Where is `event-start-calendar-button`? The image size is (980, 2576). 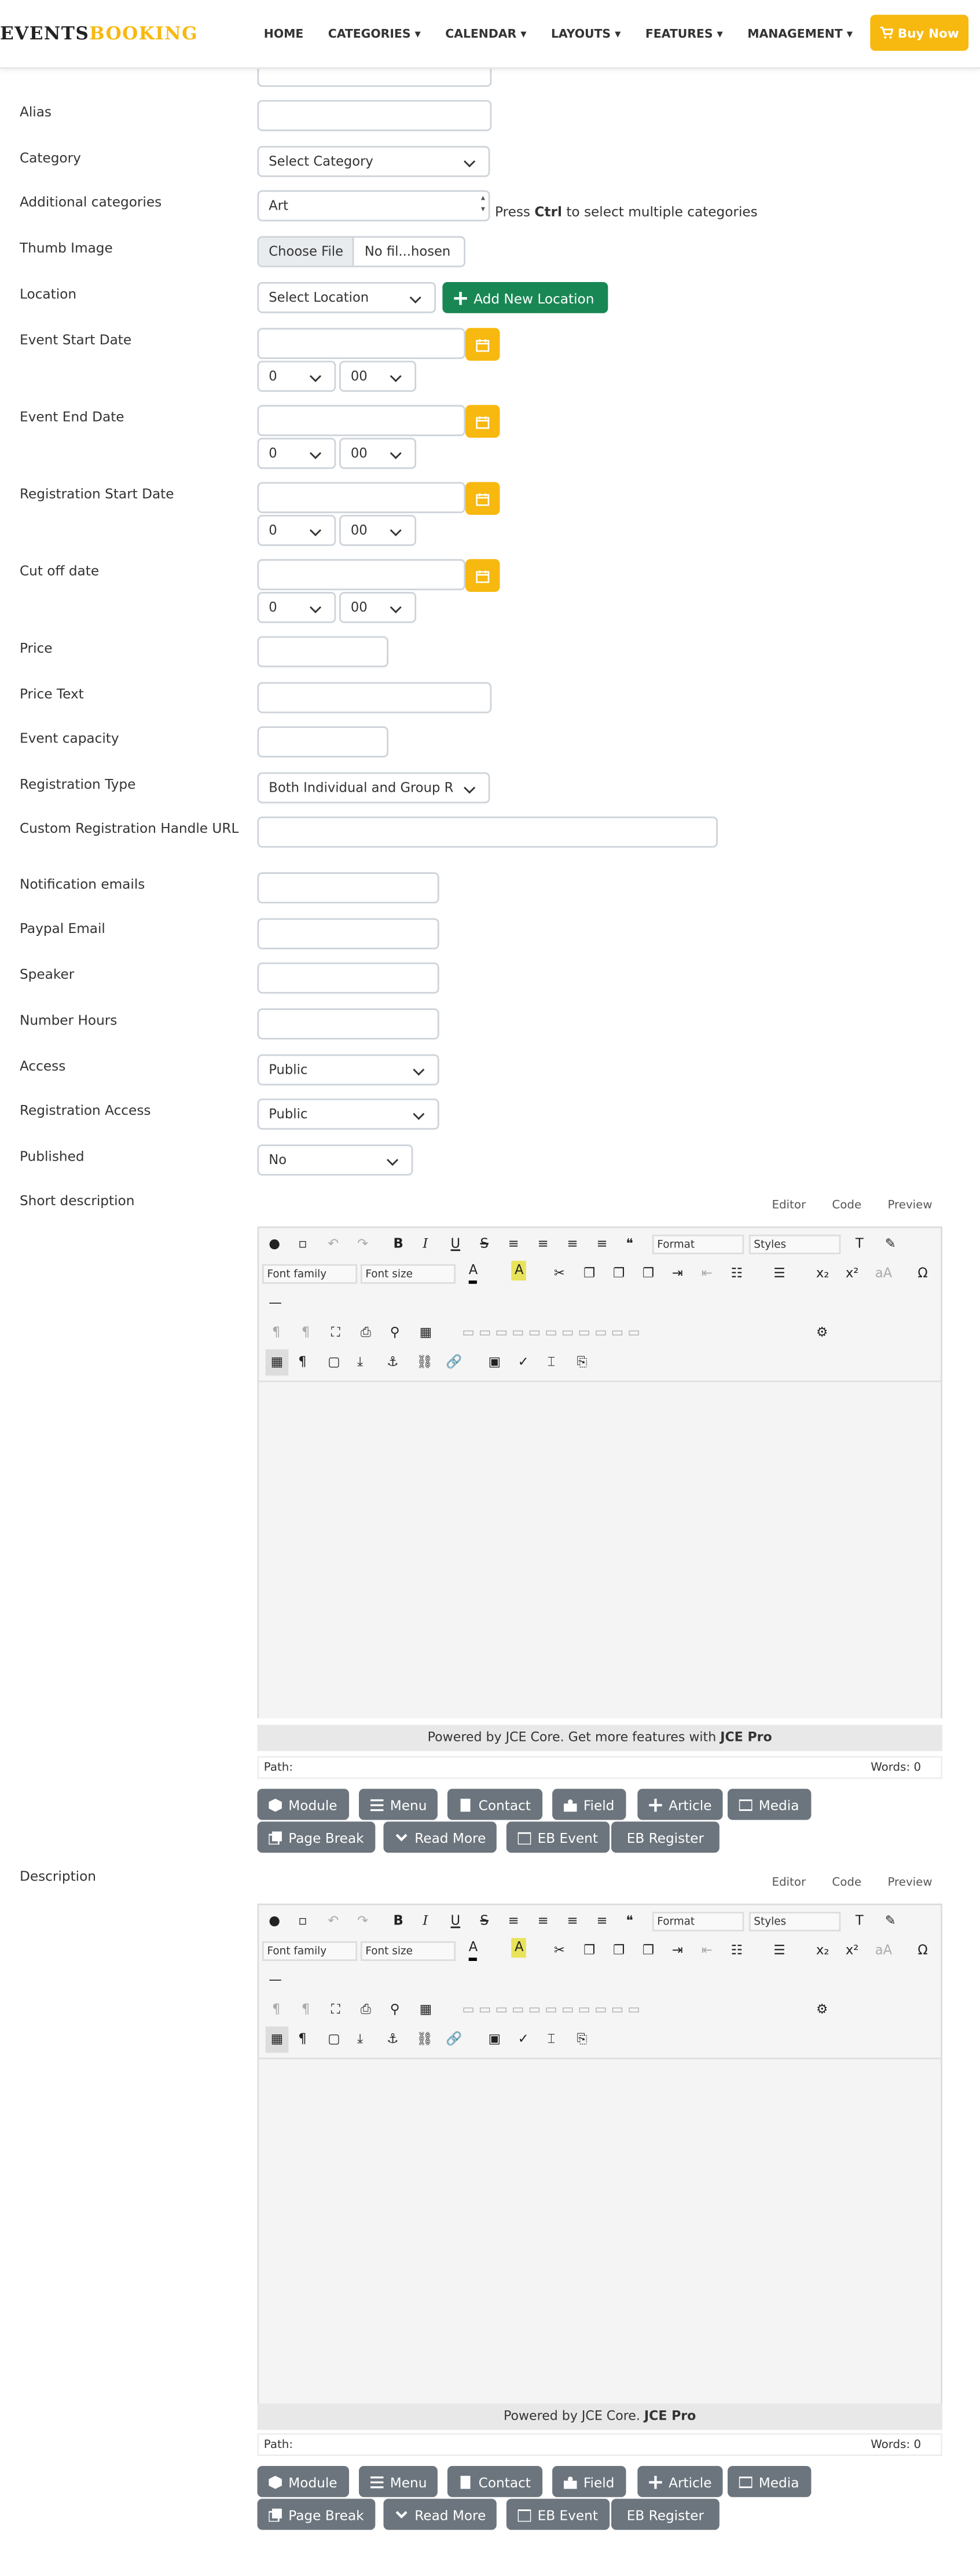 event-start-calendar-button is located at coordinates (482, 344).